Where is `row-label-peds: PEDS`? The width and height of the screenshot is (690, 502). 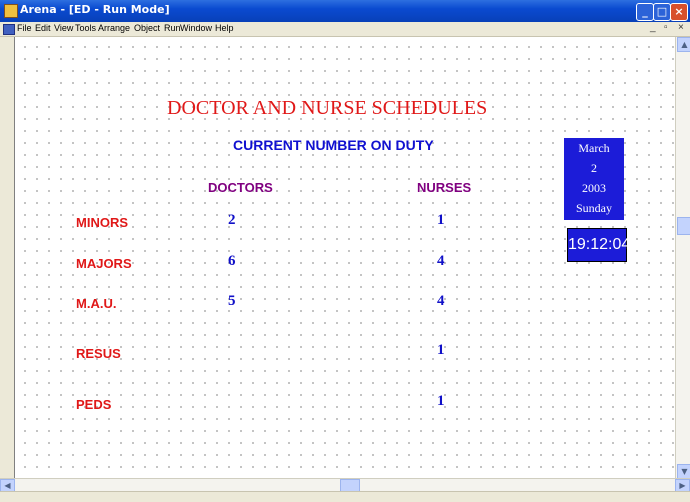 row-label-peds: PEDS is located at coordinates (94, 404).